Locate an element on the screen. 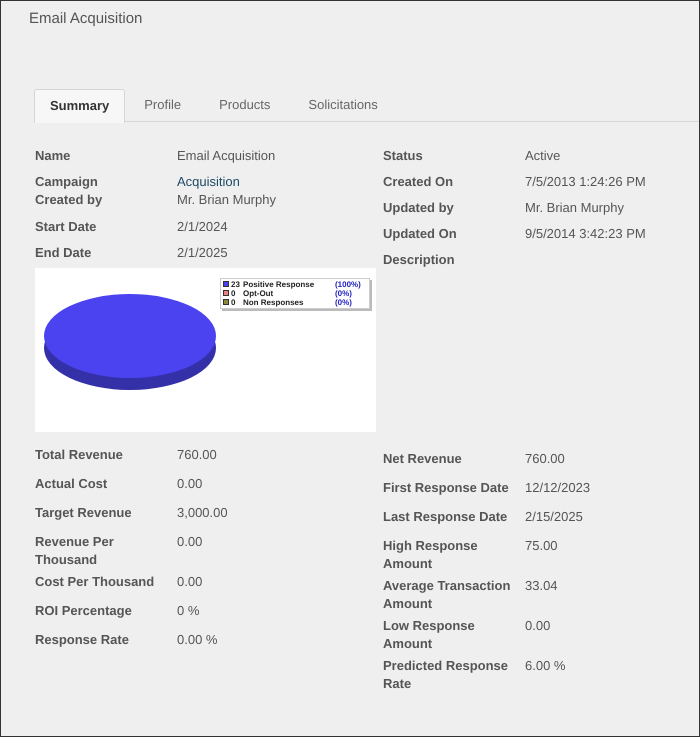 This screenshot has height=737, width=700. tab: Solicitations is located at coordinates (343, 105).